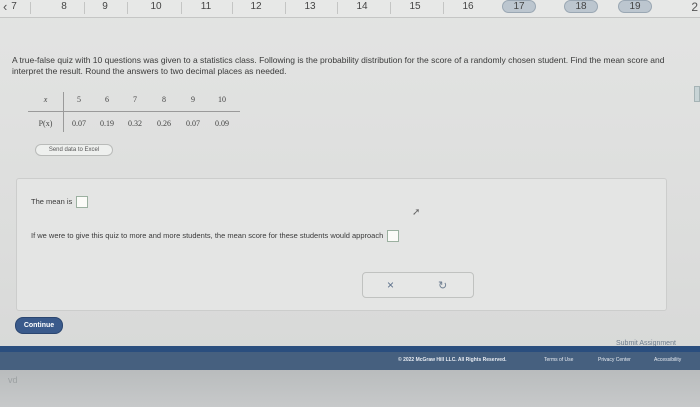 The image size is (700, 407). What do you see at coordinates (52, 201) in the screenshot?
I see `mean-prompt-label: The mean is` at bounding box center [52, 201].